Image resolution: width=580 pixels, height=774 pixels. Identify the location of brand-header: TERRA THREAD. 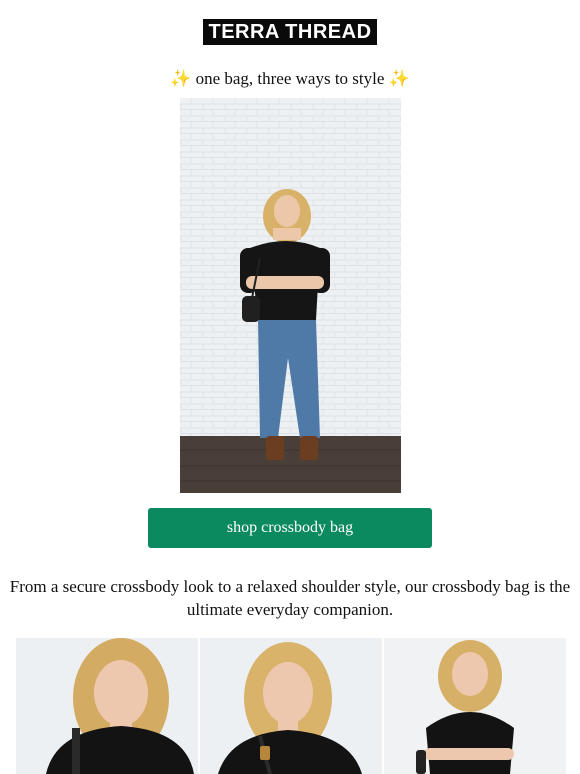
(290, 32).